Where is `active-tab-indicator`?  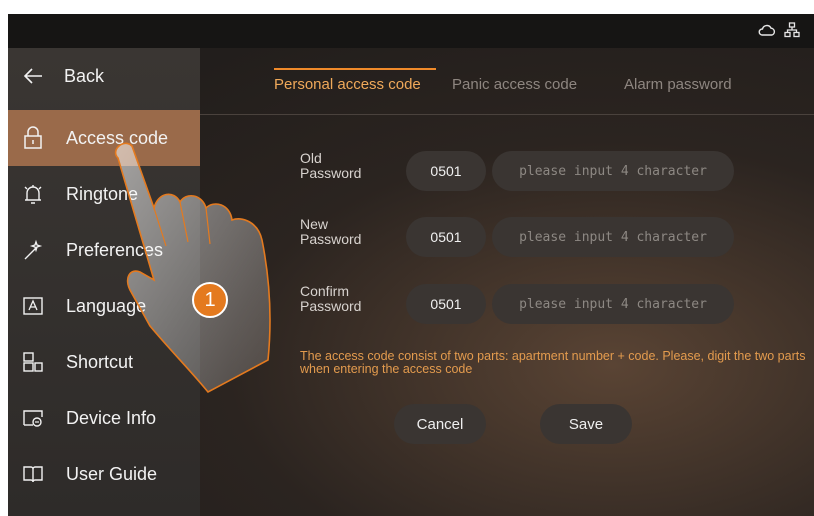
active-tab-indicator is located at coordinates (355, 69).